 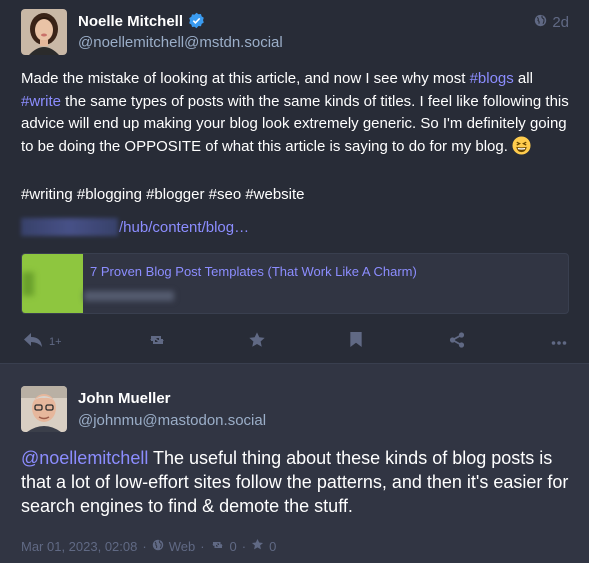 What do you see at coordinates (55, 342) in the screenshot?
I see `reply-count: 1+` at bounding box center [55, 342].